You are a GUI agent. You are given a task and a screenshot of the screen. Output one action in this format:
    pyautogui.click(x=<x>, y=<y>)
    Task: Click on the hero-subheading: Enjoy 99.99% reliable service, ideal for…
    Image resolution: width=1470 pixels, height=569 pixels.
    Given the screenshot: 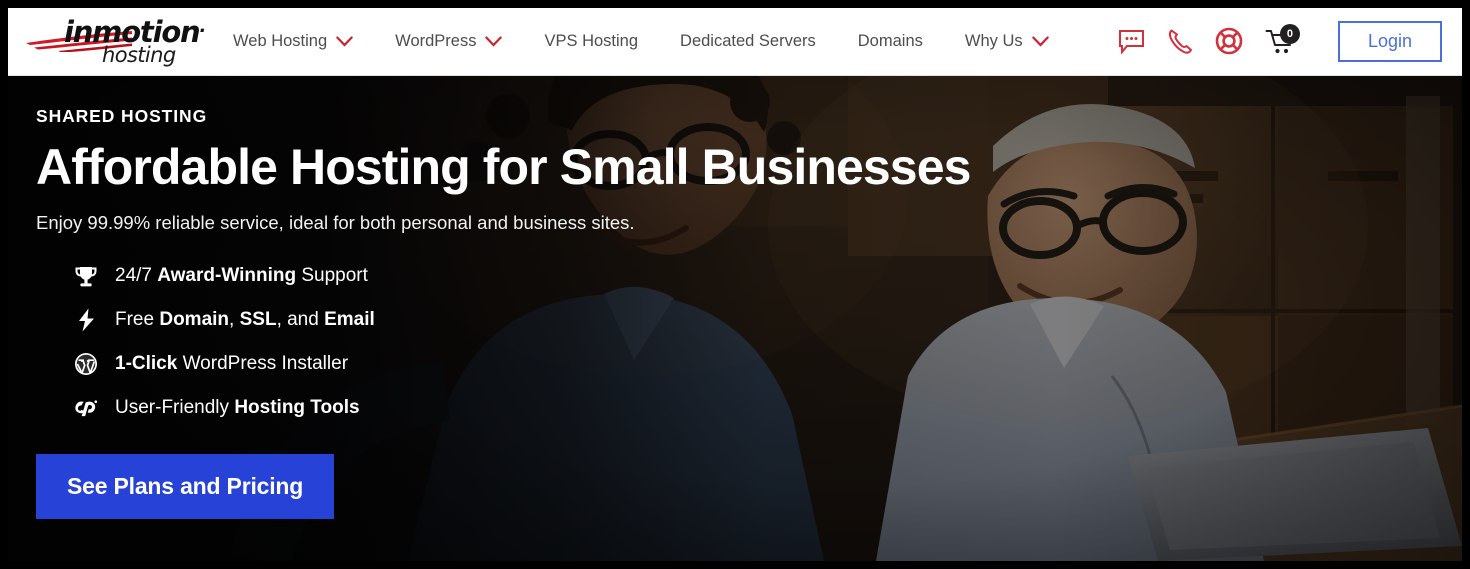 What is the action you would take?
    pyautogui.click(x=335, y=222)
    